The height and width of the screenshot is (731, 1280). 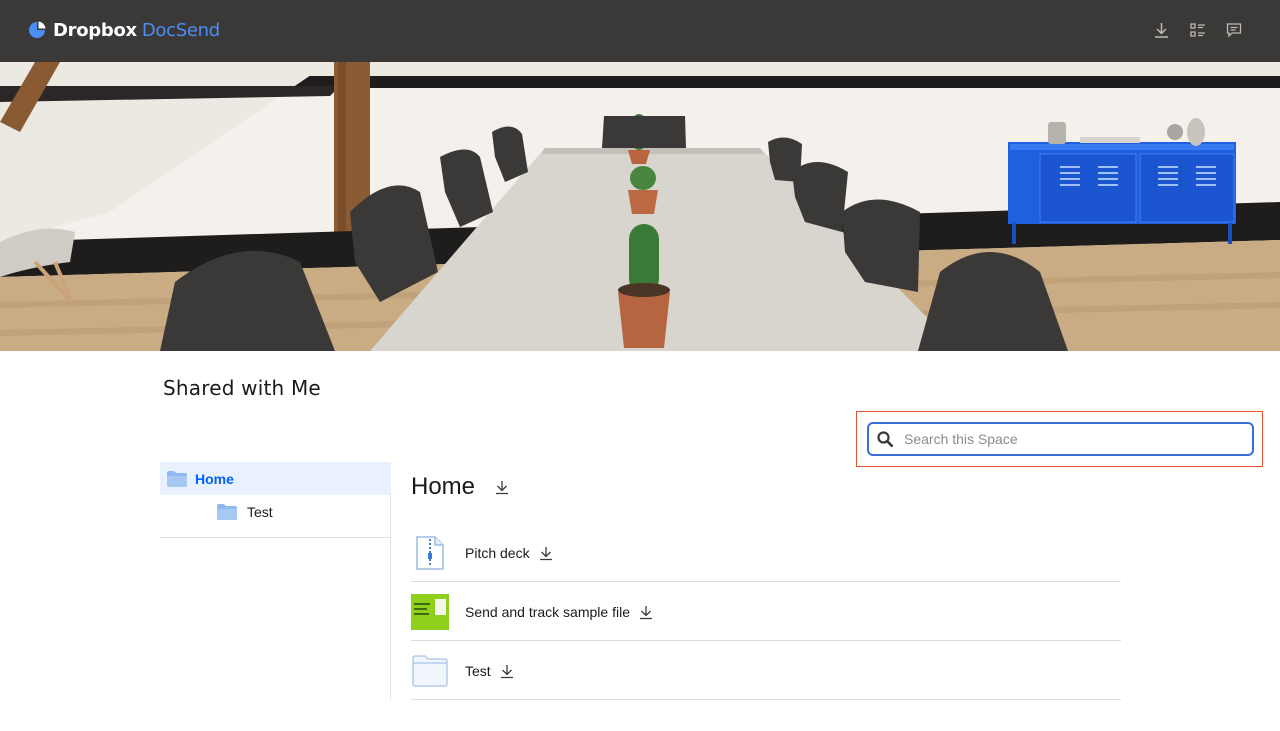 I want to click on download-folder-icon, so click(x=502, y=487).